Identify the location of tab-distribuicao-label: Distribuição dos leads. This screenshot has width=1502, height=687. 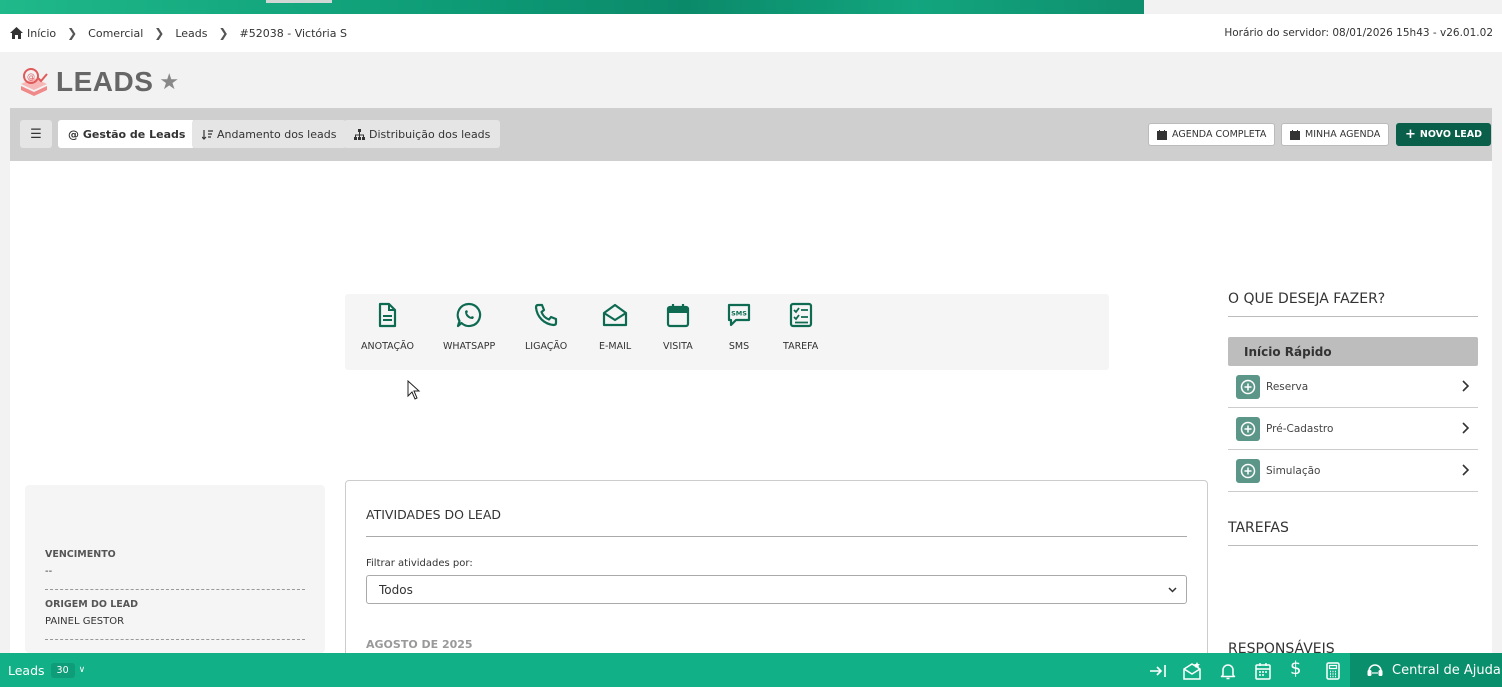
(430, 134).